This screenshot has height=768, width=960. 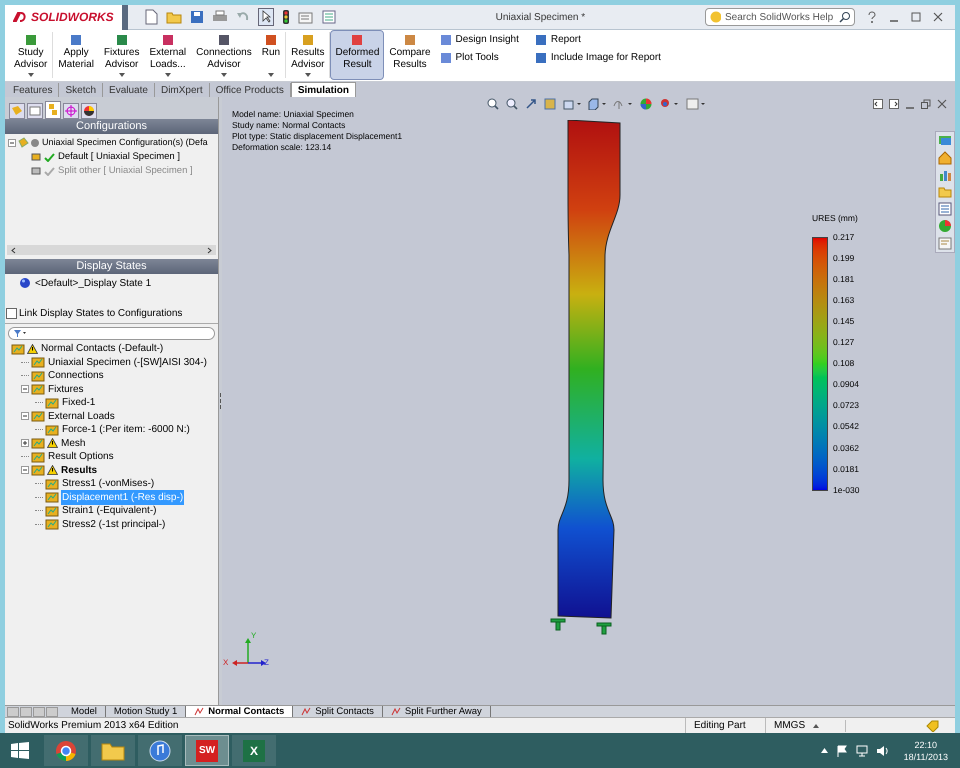 I want to click on ribbon-button: Design Insight, so click(x=479, y=39).